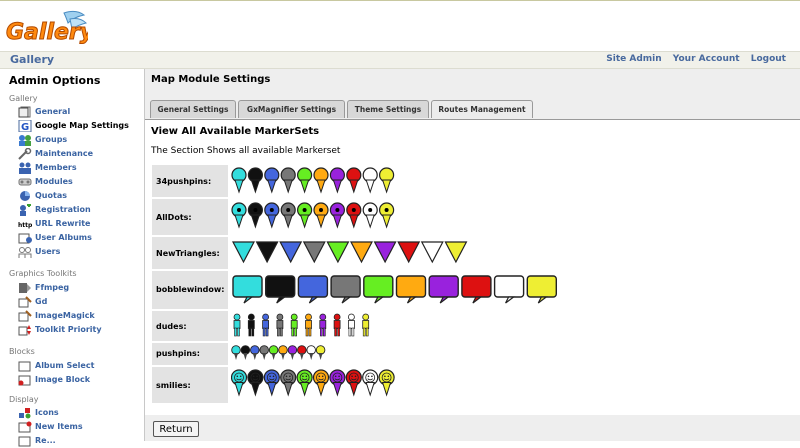  I want to click on sidebar-item-maintenance: Maintenance, so click(80, 154).